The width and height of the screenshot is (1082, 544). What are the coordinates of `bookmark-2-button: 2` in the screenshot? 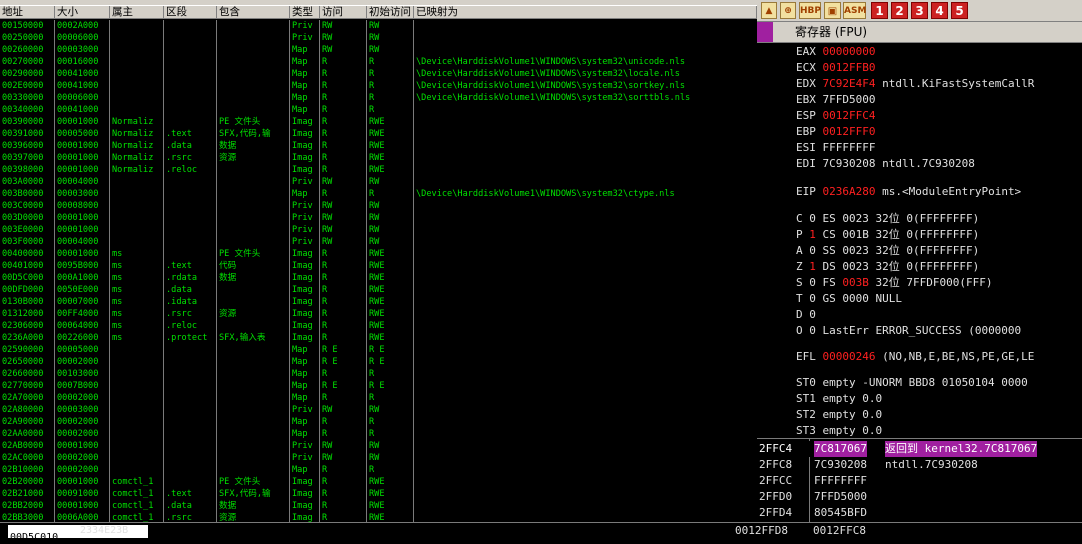 It's located at (899, 10).